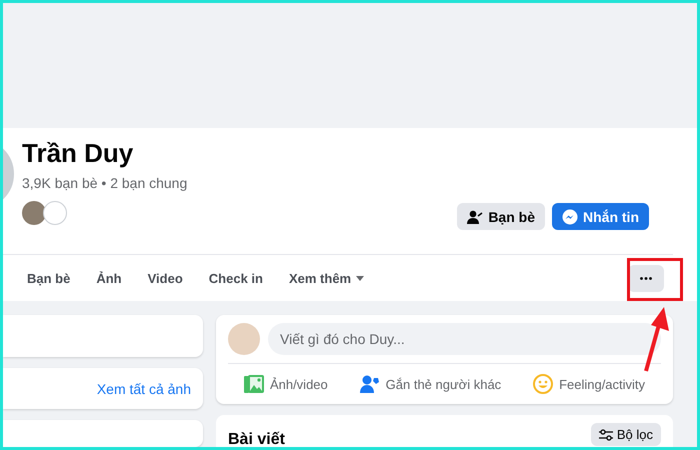 Image resolution: width=700 pixels, height=450 pixels. Describe the element at coordinates (236, 278) in the screenshot. I see `profile-tab: Check in` at that location.